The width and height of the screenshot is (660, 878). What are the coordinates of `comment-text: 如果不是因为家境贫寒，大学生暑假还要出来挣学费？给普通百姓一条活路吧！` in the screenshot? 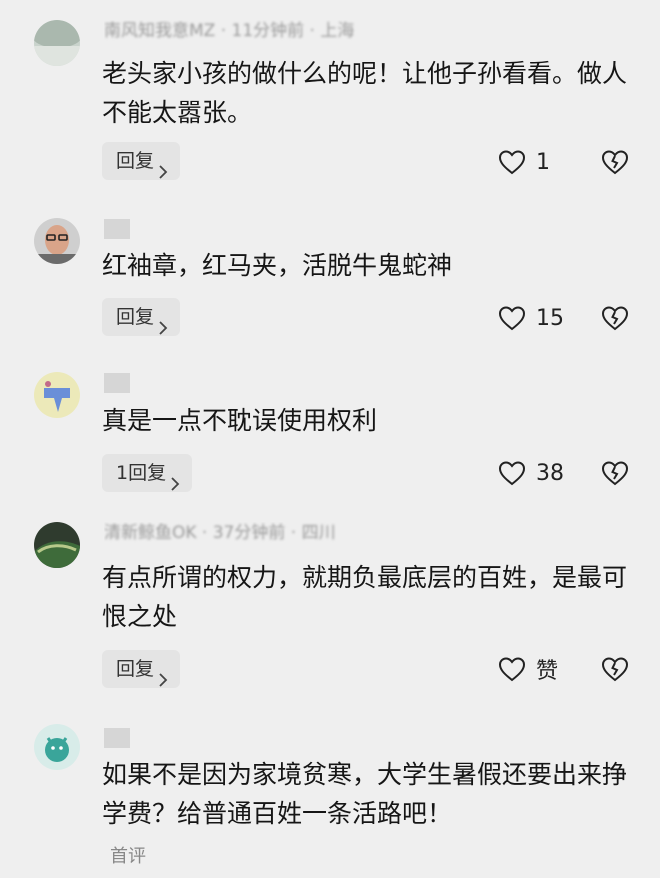 It's located at (365, 794).